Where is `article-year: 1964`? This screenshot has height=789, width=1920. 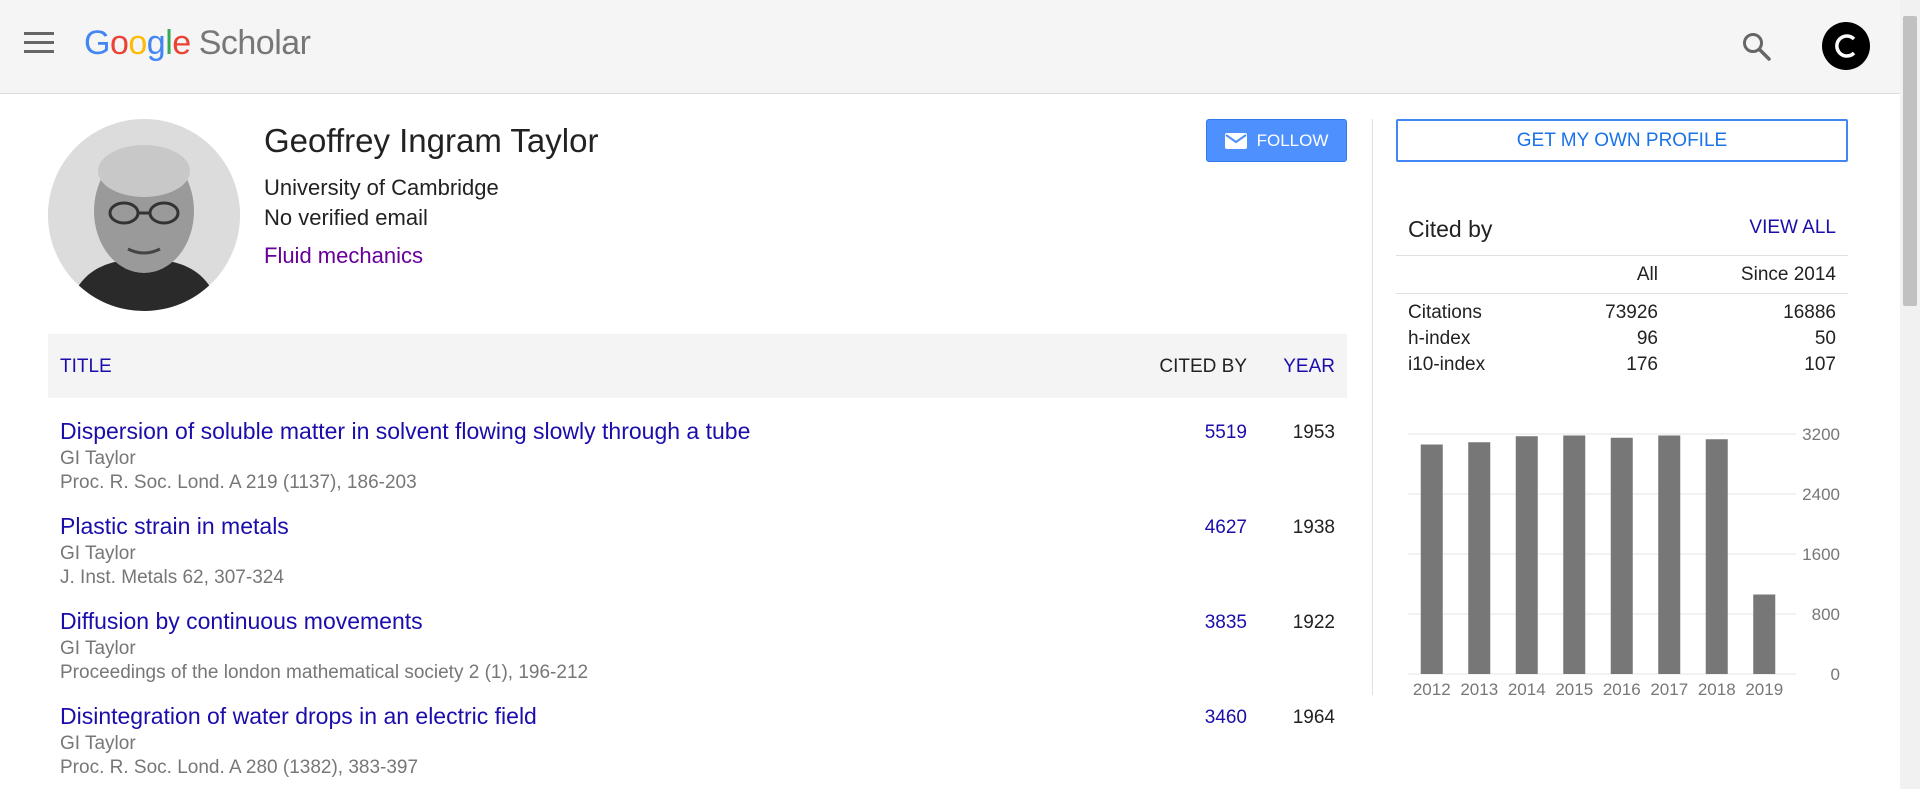
article-year: 1964 is located at coordinates (1313, 717).